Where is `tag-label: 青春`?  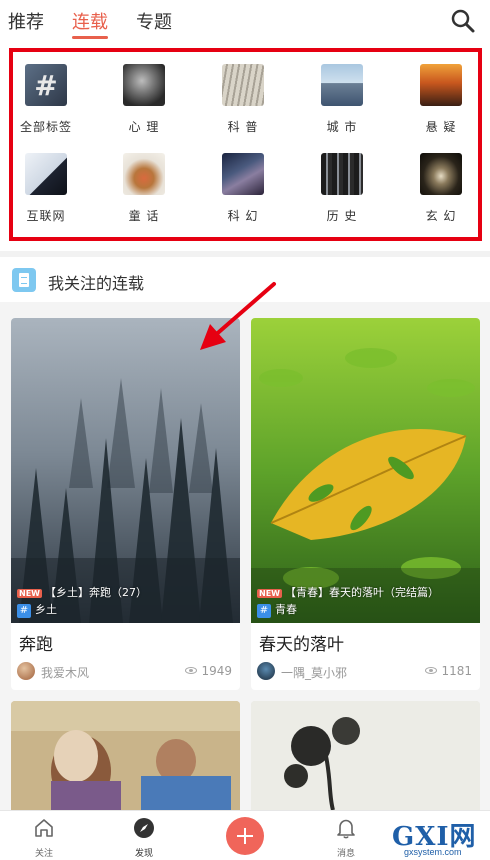
tag-label: 青春 is located at coordinates (286, 609).